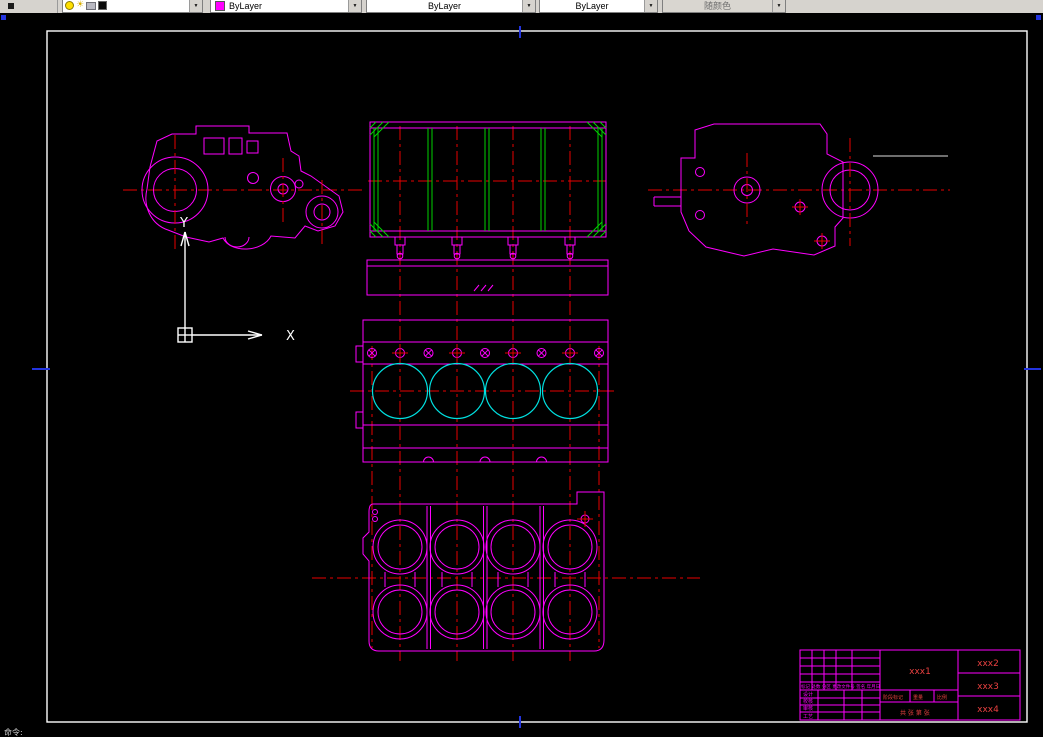 This screenshot has height=737, width=1043. What do you see at coordinates (485, 248) in the screenshot?
I see `cylinder-studs` at bounding box center [485, 248].